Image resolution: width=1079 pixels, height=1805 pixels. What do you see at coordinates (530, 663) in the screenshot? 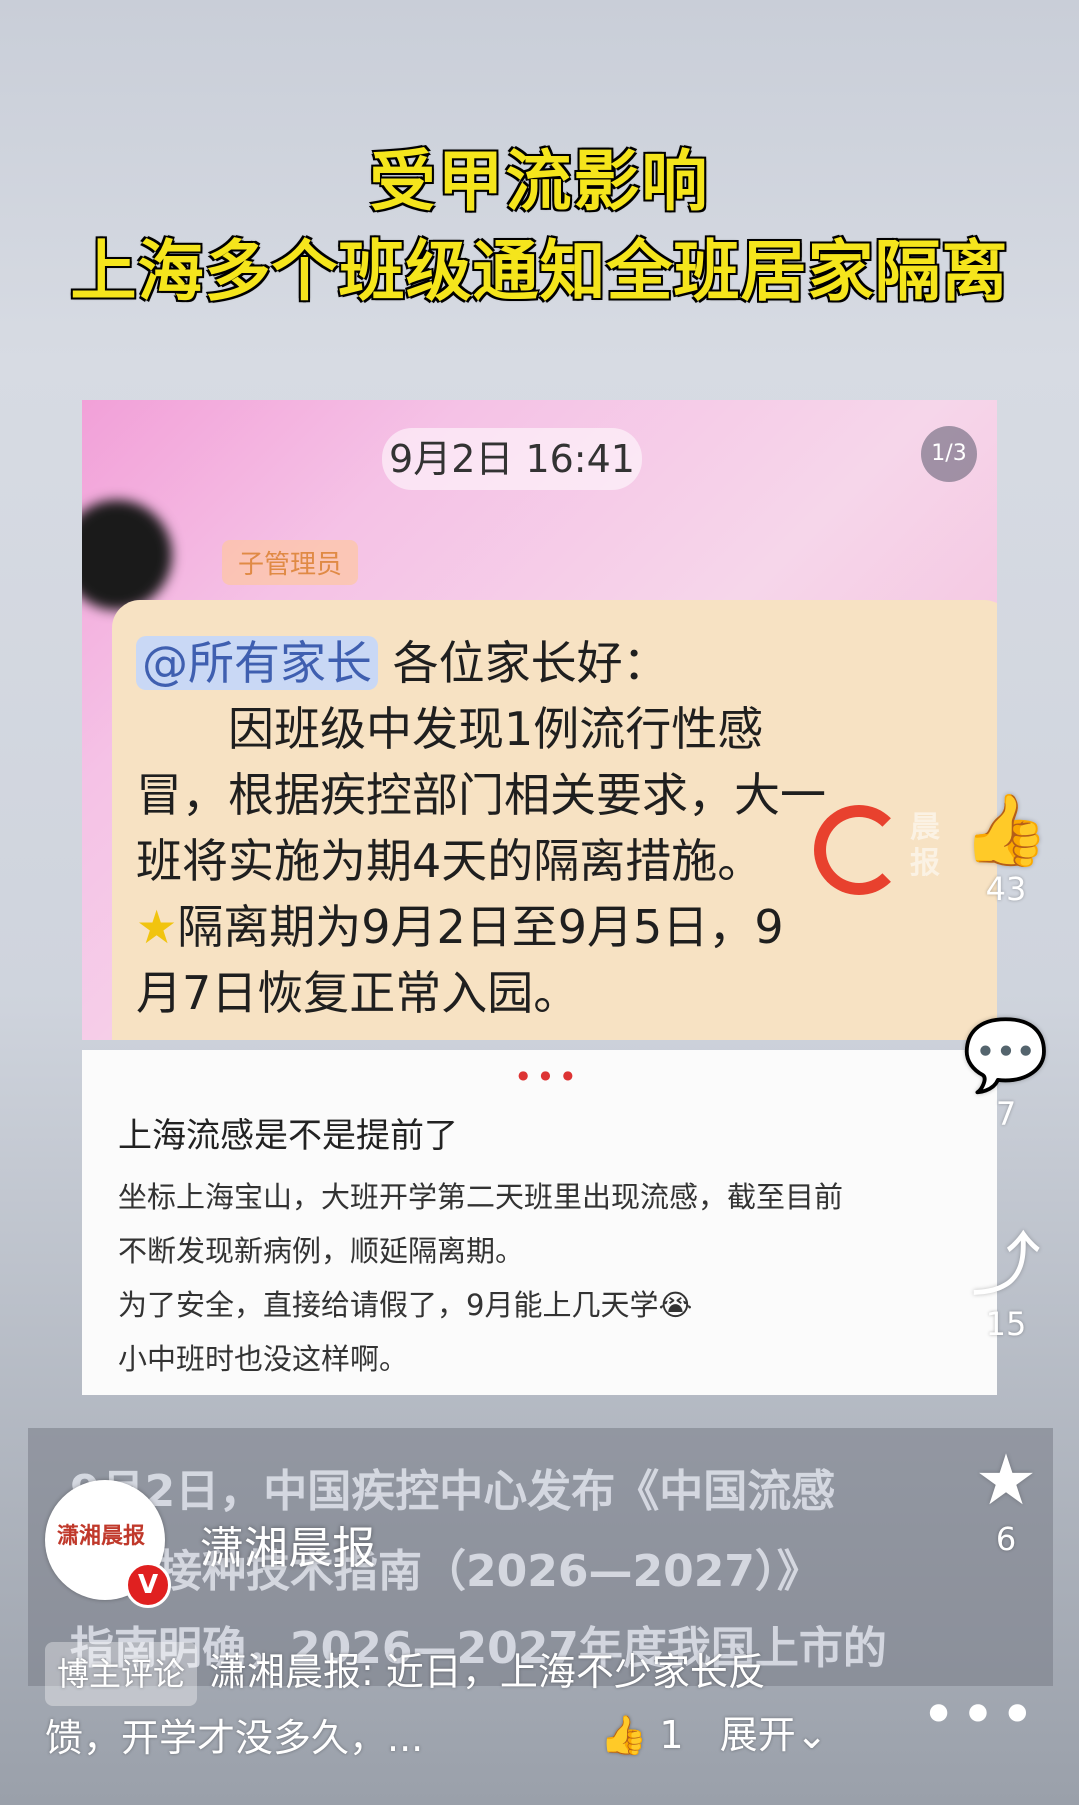
I see `greeting: 各位家长好：` at bounding box center [530, 663].